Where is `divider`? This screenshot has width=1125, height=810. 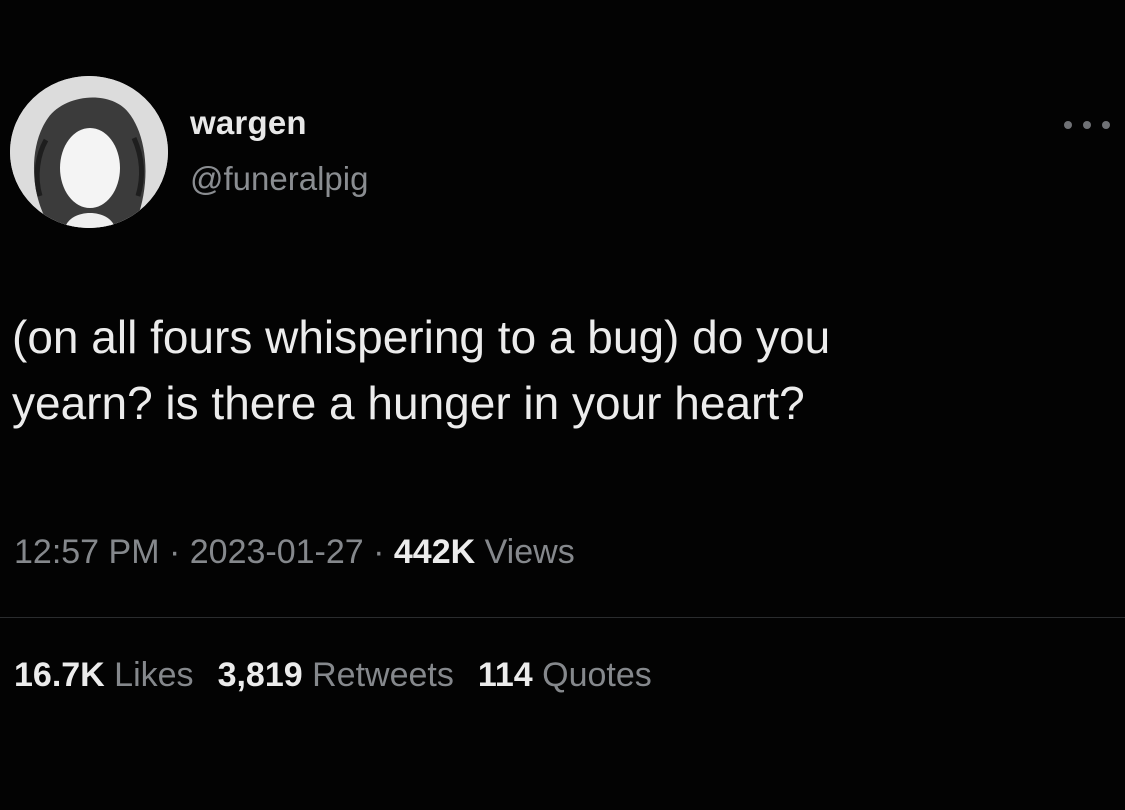
divider is located at coordinates (562, 617).